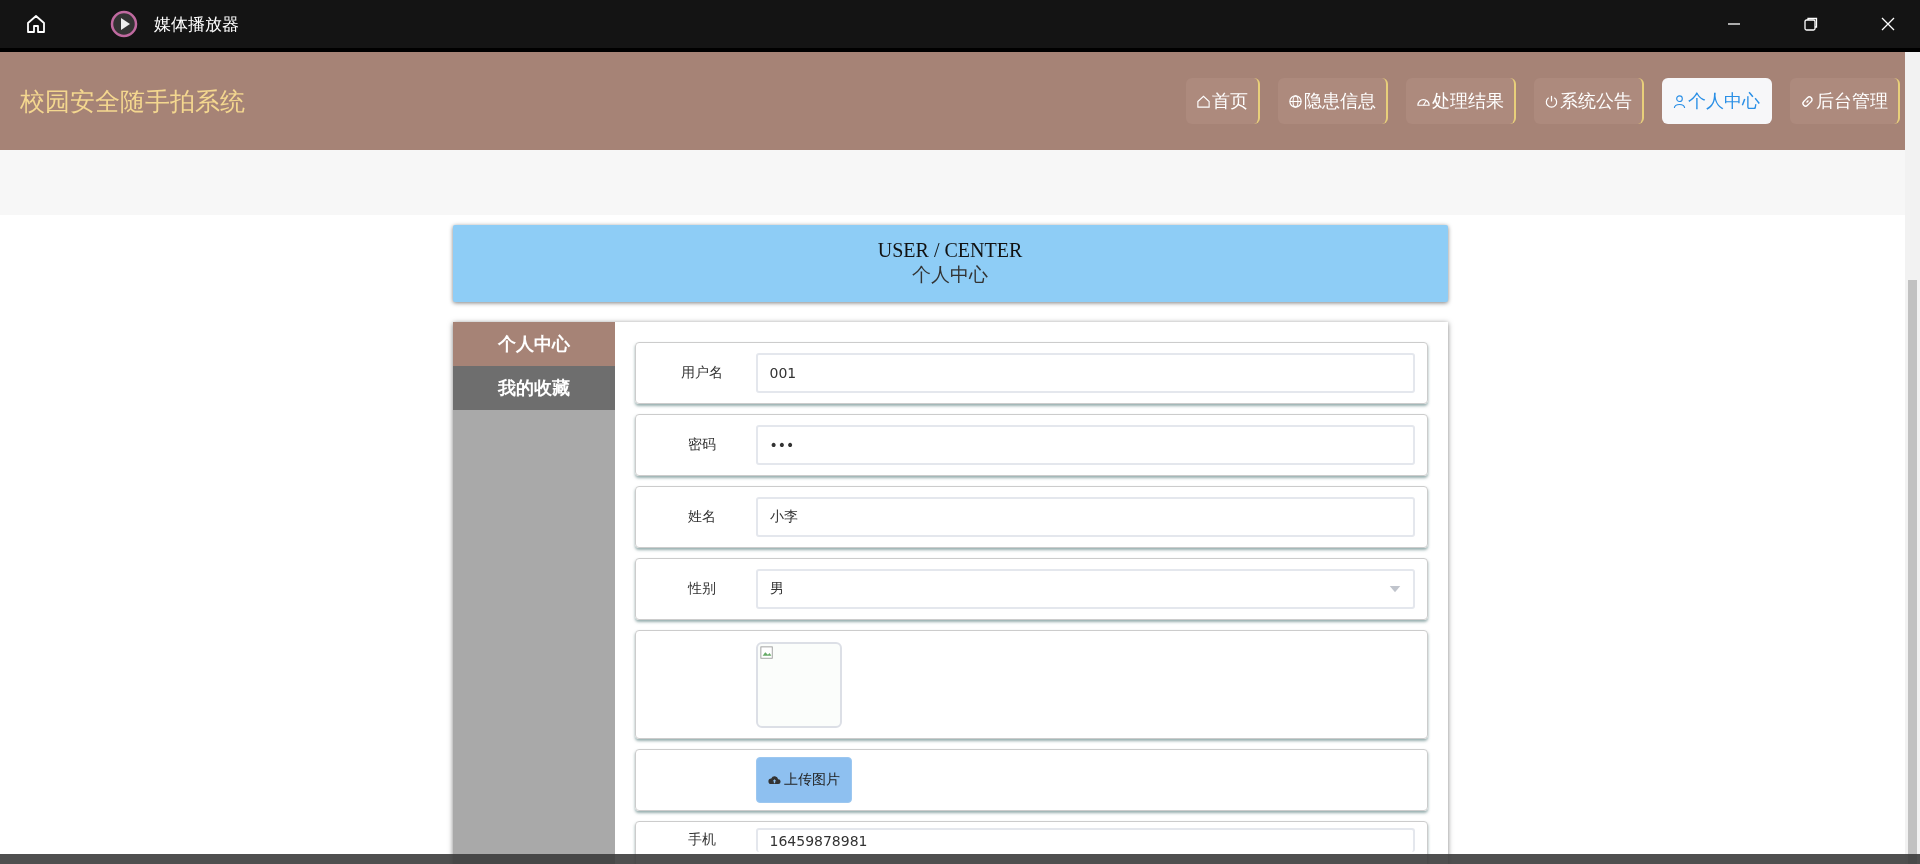 The height and width of the screenshot is (864, 1920). What do you see at coordinates (533, 344) in the screenshot?
I see `sidebar-item: 个人中心` at bounding box center [533, 344].